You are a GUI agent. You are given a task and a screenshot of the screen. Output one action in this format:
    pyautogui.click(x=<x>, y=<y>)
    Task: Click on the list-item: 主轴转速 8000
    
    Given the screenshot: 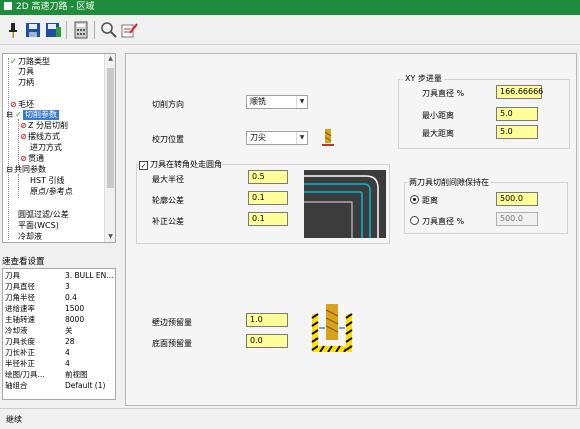 What is the action you would take?
    pyautogui.click(x=45, y=319)
    